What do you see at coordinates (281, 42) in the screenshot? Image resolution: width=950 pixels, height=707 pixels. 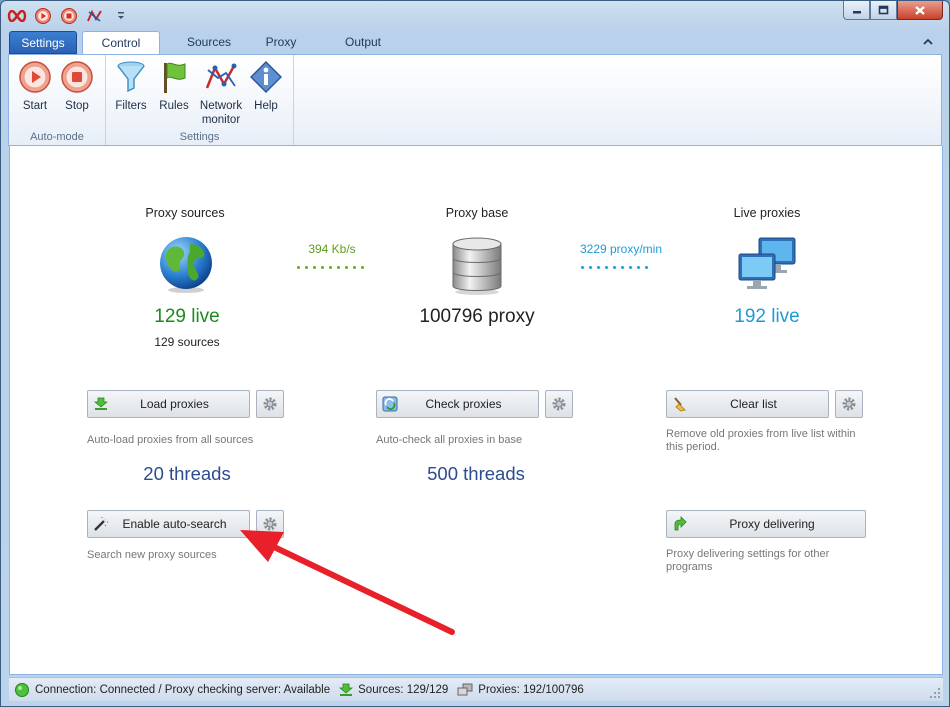 I see `tab-proxy: Proxy` at bounding box center [281, 42].